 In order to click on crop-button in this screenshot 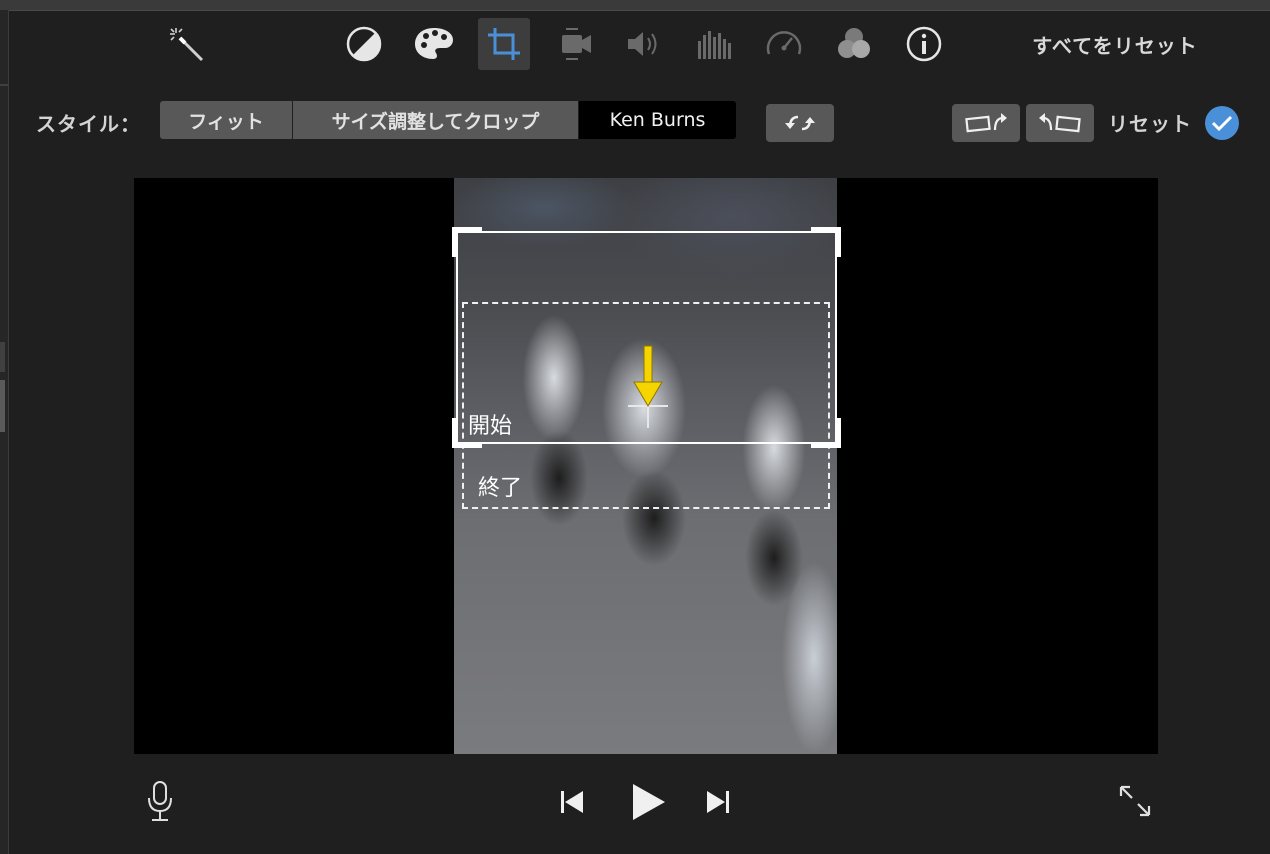, I will do `click(504, 44)`.